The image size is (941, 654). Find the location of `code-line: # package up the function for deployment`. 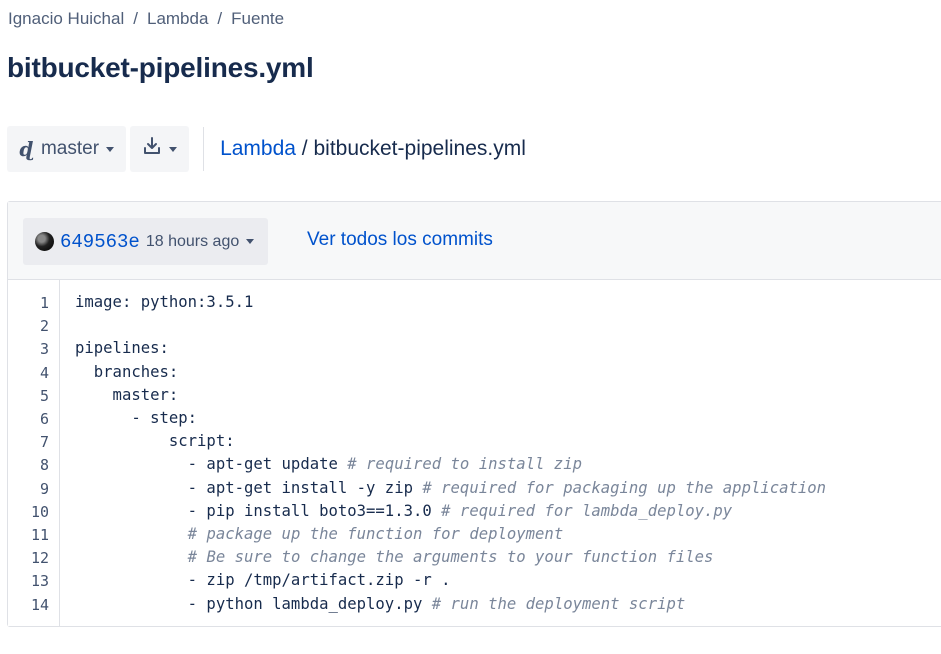

code-line: # package up the function for deployment is located at coordinates (319, 534).